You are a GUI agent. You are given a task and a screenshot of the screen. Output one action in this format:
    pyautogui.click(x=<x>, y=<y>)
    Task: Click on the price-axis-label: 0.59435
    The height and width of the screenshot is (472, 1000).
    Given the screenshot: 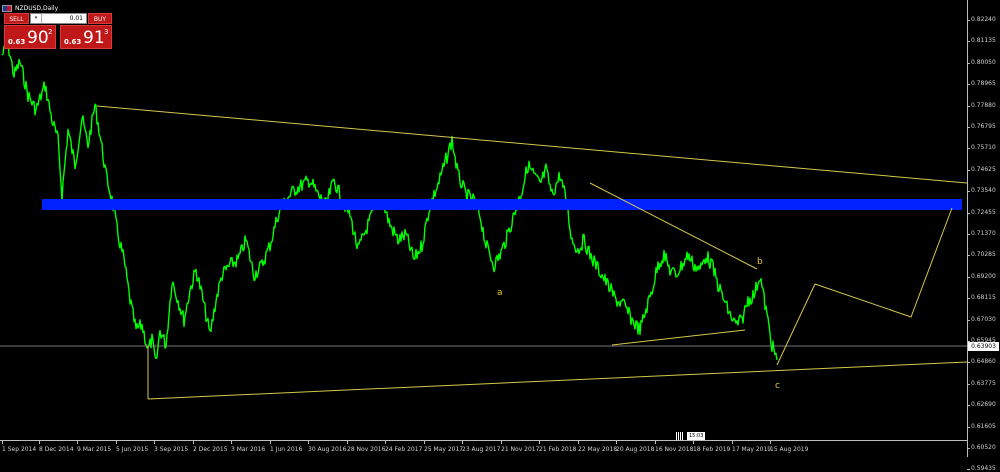 What is the action you would take?
    pyautogui.click(x=981, y=468)
    